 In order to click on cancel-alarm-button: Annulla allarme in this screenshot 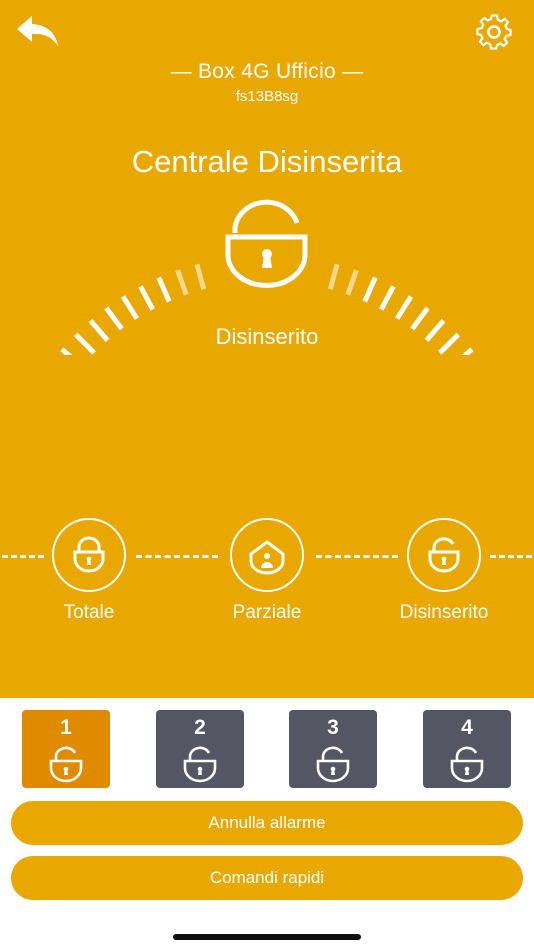, I will do `click(267, 823)`.